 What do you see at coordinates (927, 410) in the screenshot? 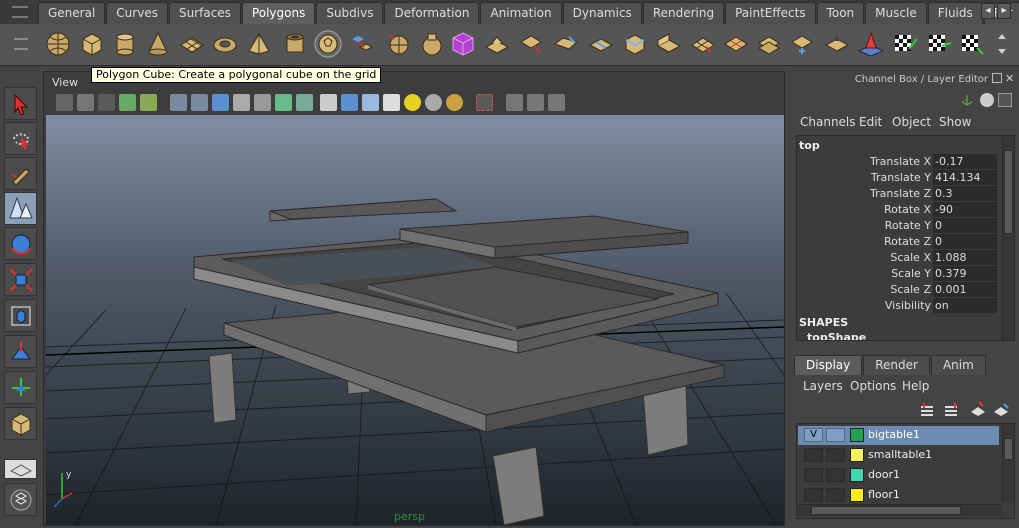
I see `new-layer-icon` at bounding box center [927, 410].